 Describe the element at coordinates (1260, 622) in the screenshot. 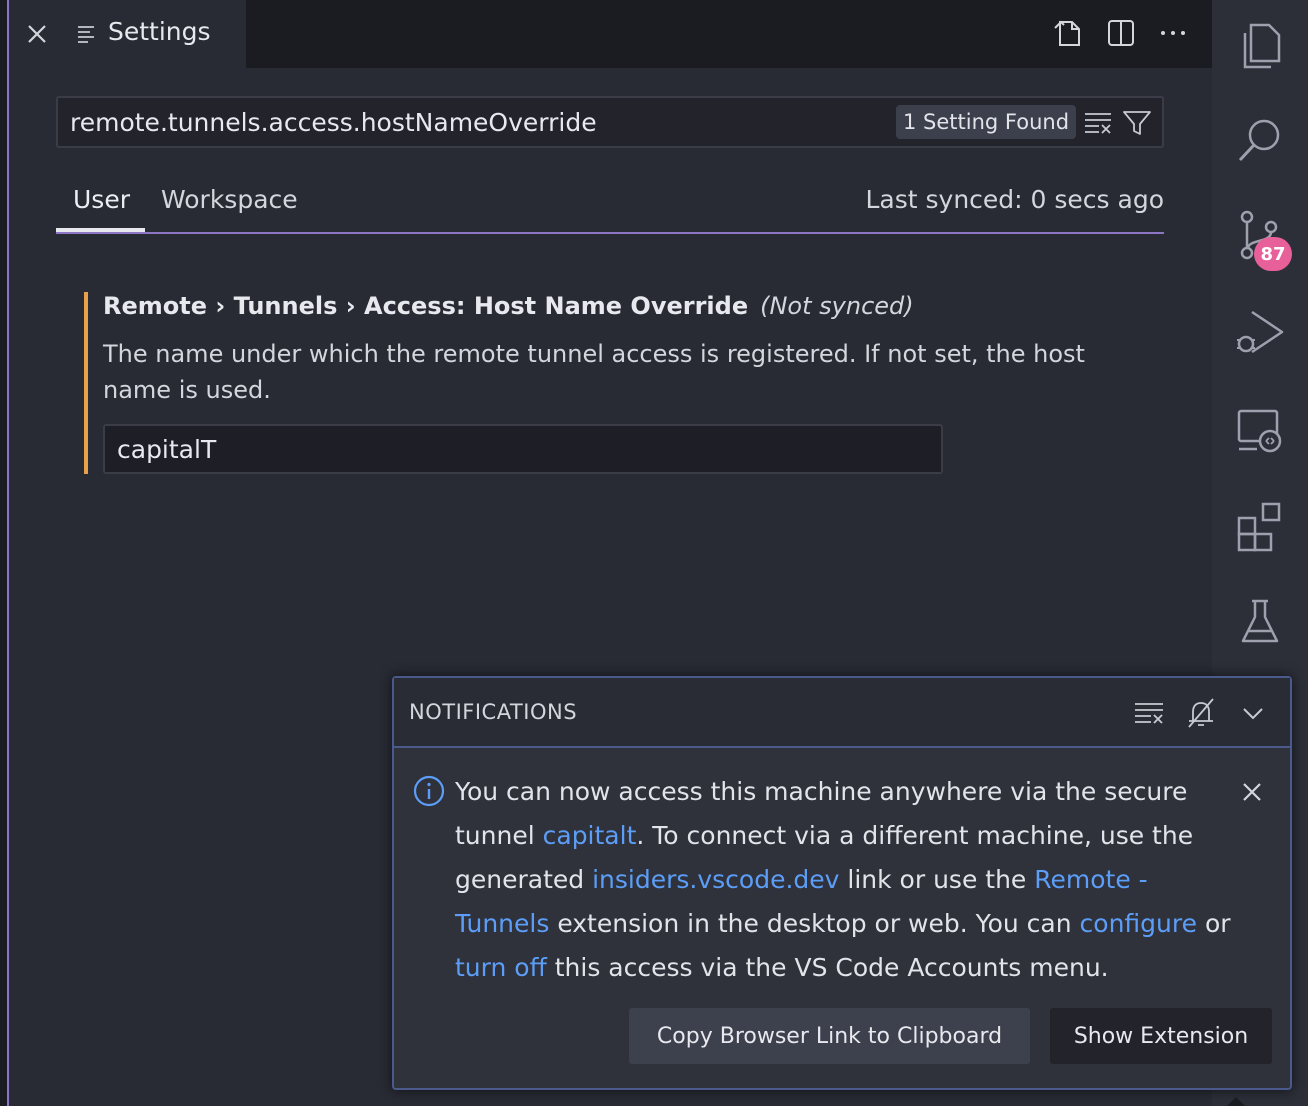

I see `testing-icon` at that location.